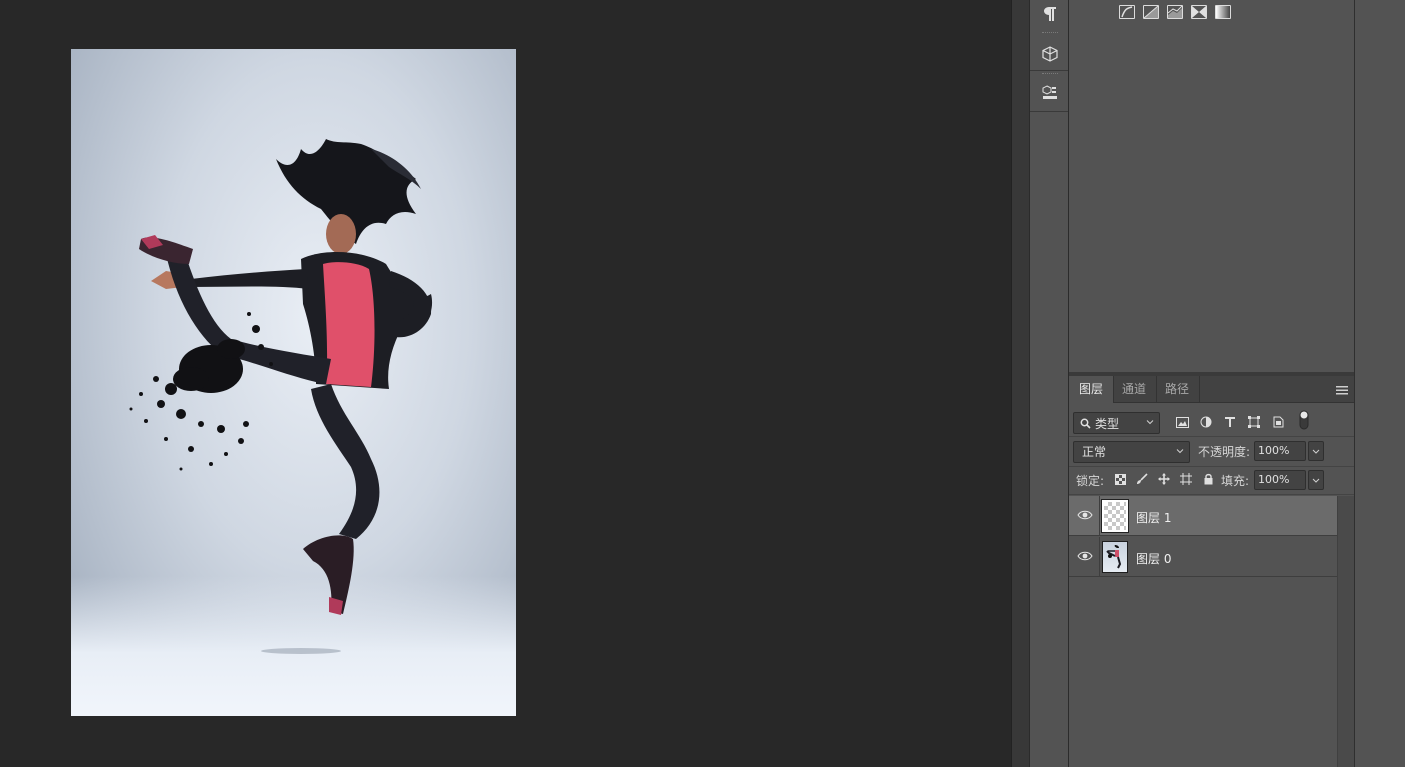  I want to click on search-icon, so click(1085, 423).